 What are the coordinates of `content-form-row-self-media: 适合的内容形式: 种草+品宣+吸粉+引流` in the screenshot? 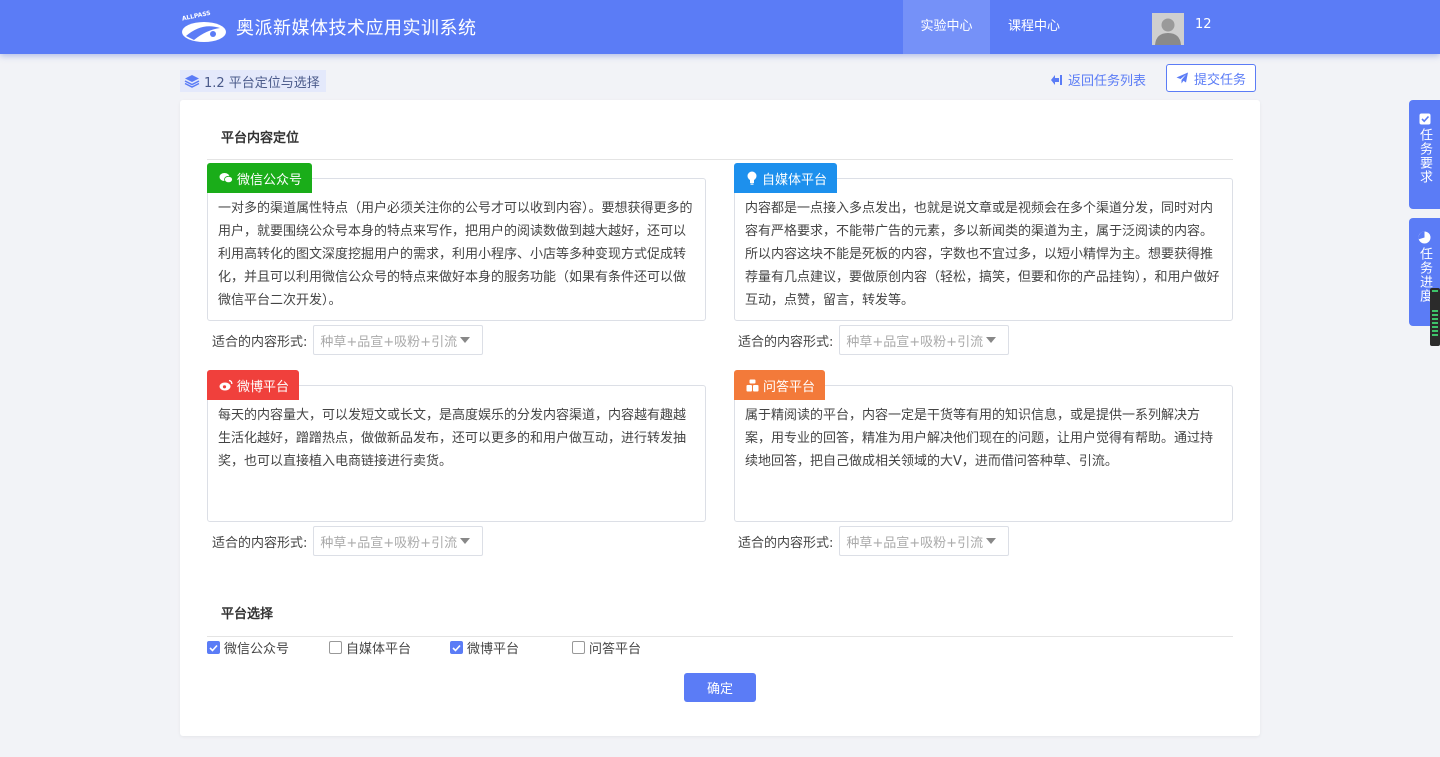 It's located at (874, 340).